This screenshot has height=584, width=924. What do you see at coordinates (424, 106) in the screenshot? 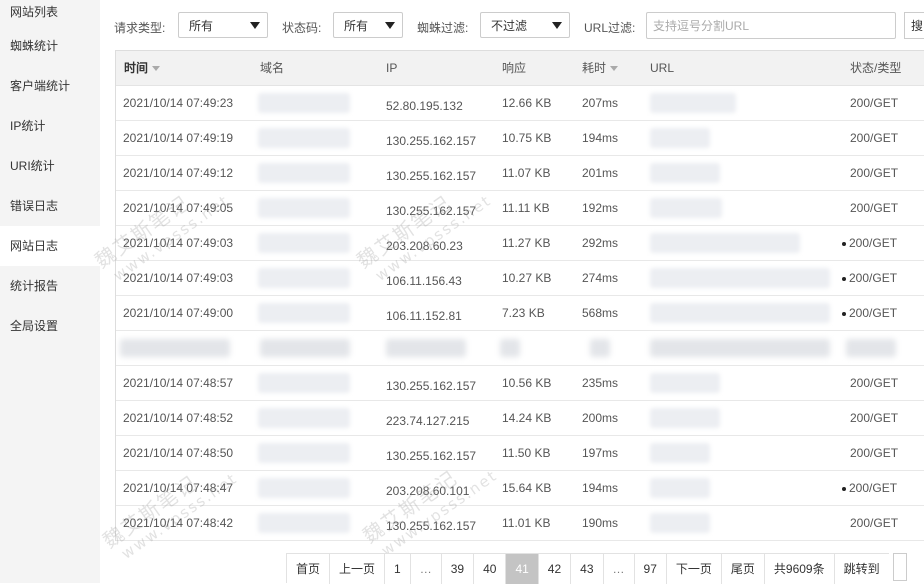
I see `cell-ip: 52.80.195.132` at bounding box center [424, 106].